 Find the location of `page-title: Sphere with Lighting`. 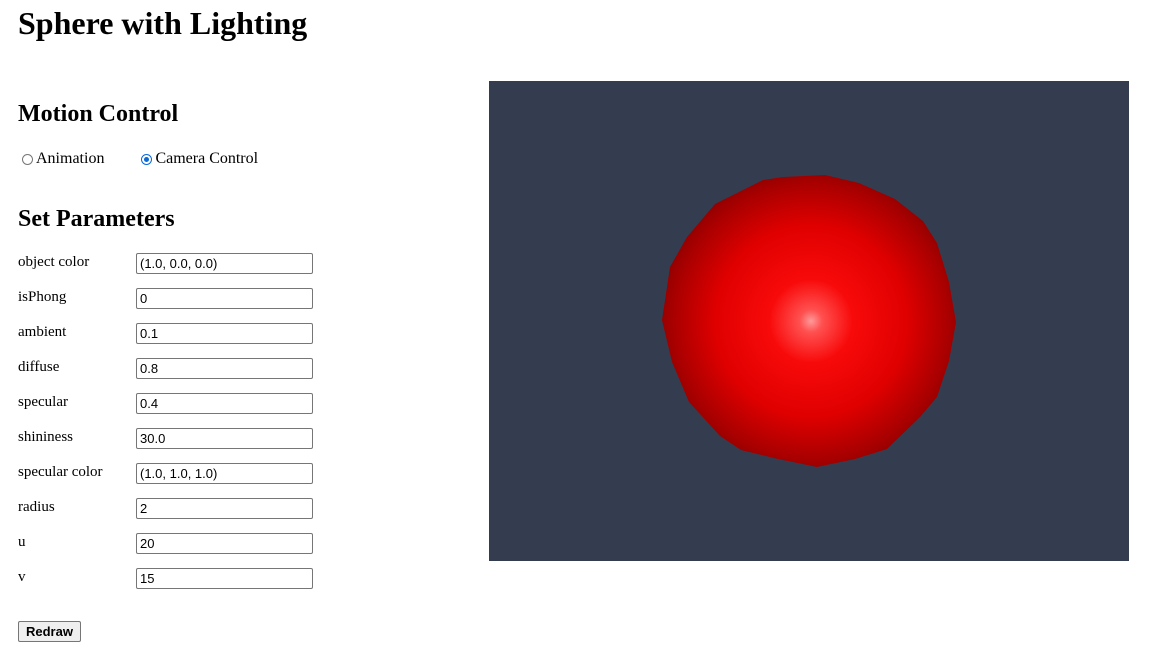

page-title: Sphere with Lighting is located at coordinates (163, 23).